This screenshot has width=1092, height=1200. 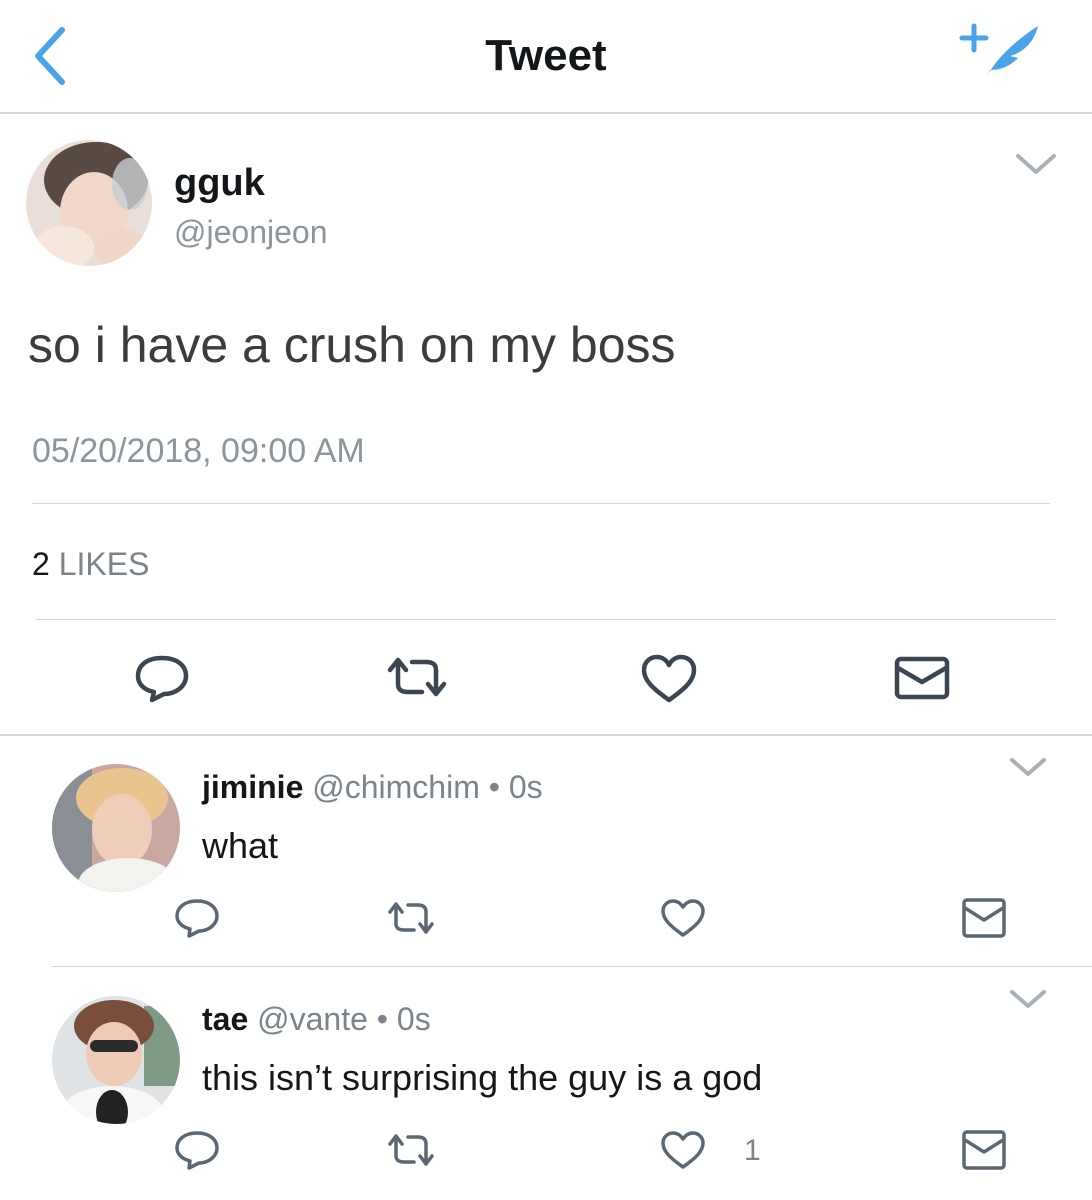 What do you see at coordinates (396, 787) in the screenshot?
I see `reply-author-handle: @chimchim` at bounding box center [396, 787].